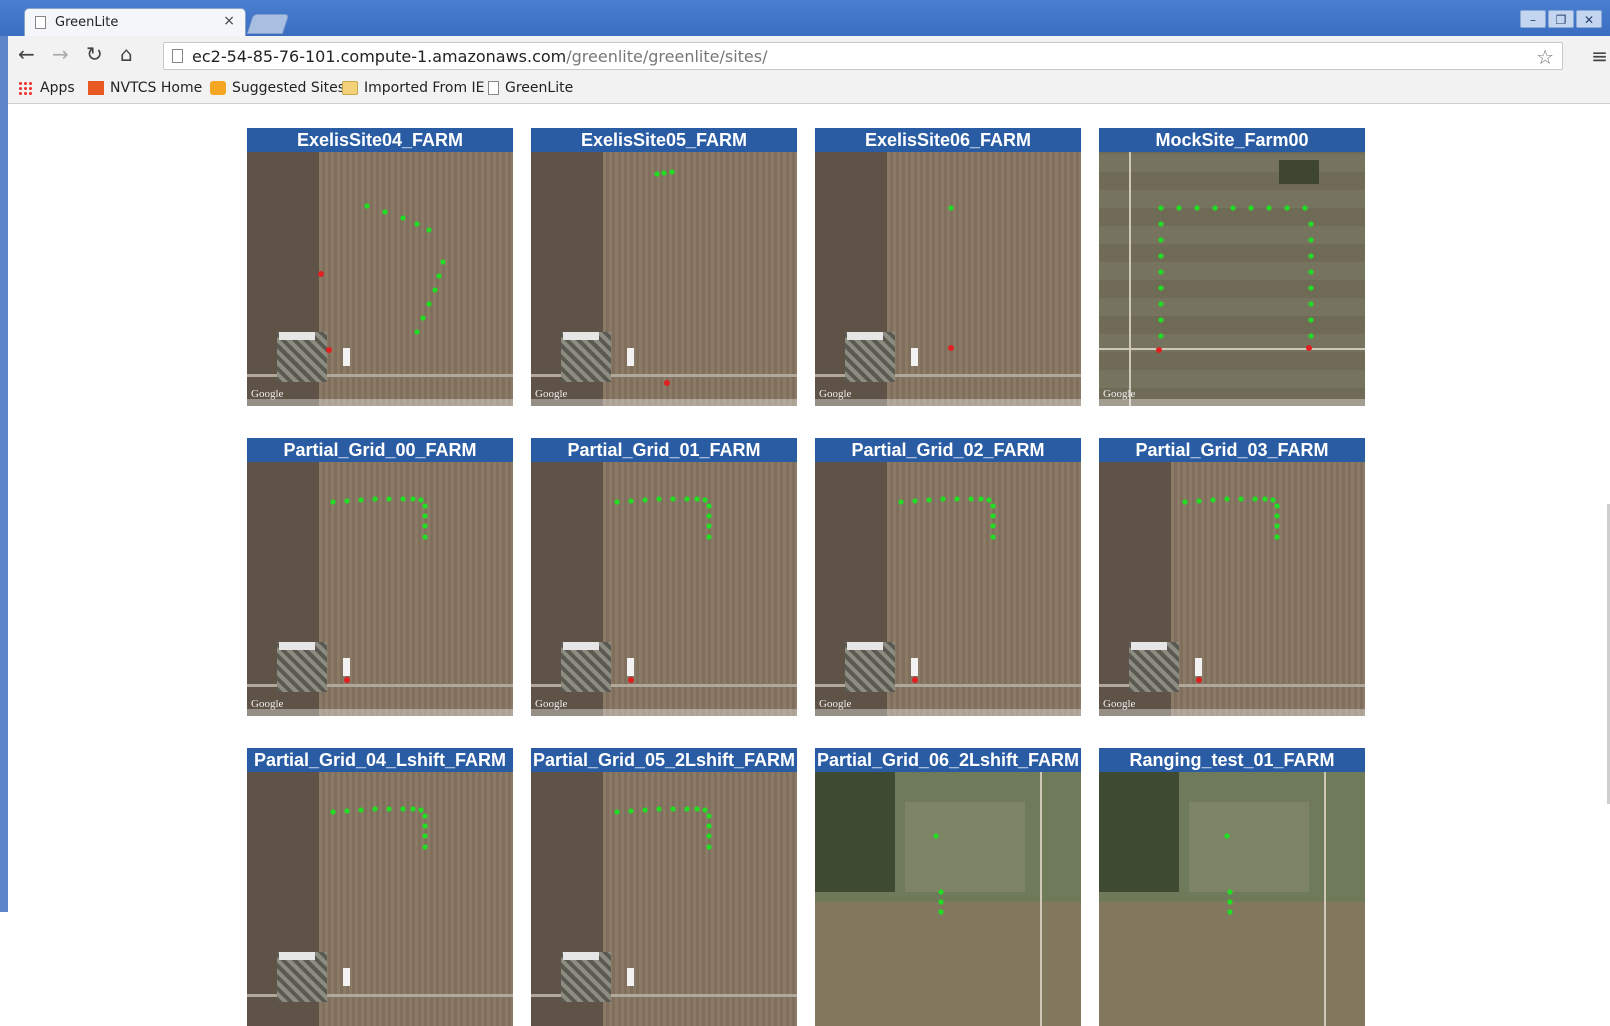  What do you see at coordinates (1589, 19) in the screenshot?
I see `close-window-button: ✕` at bounding box center [1589, 19].